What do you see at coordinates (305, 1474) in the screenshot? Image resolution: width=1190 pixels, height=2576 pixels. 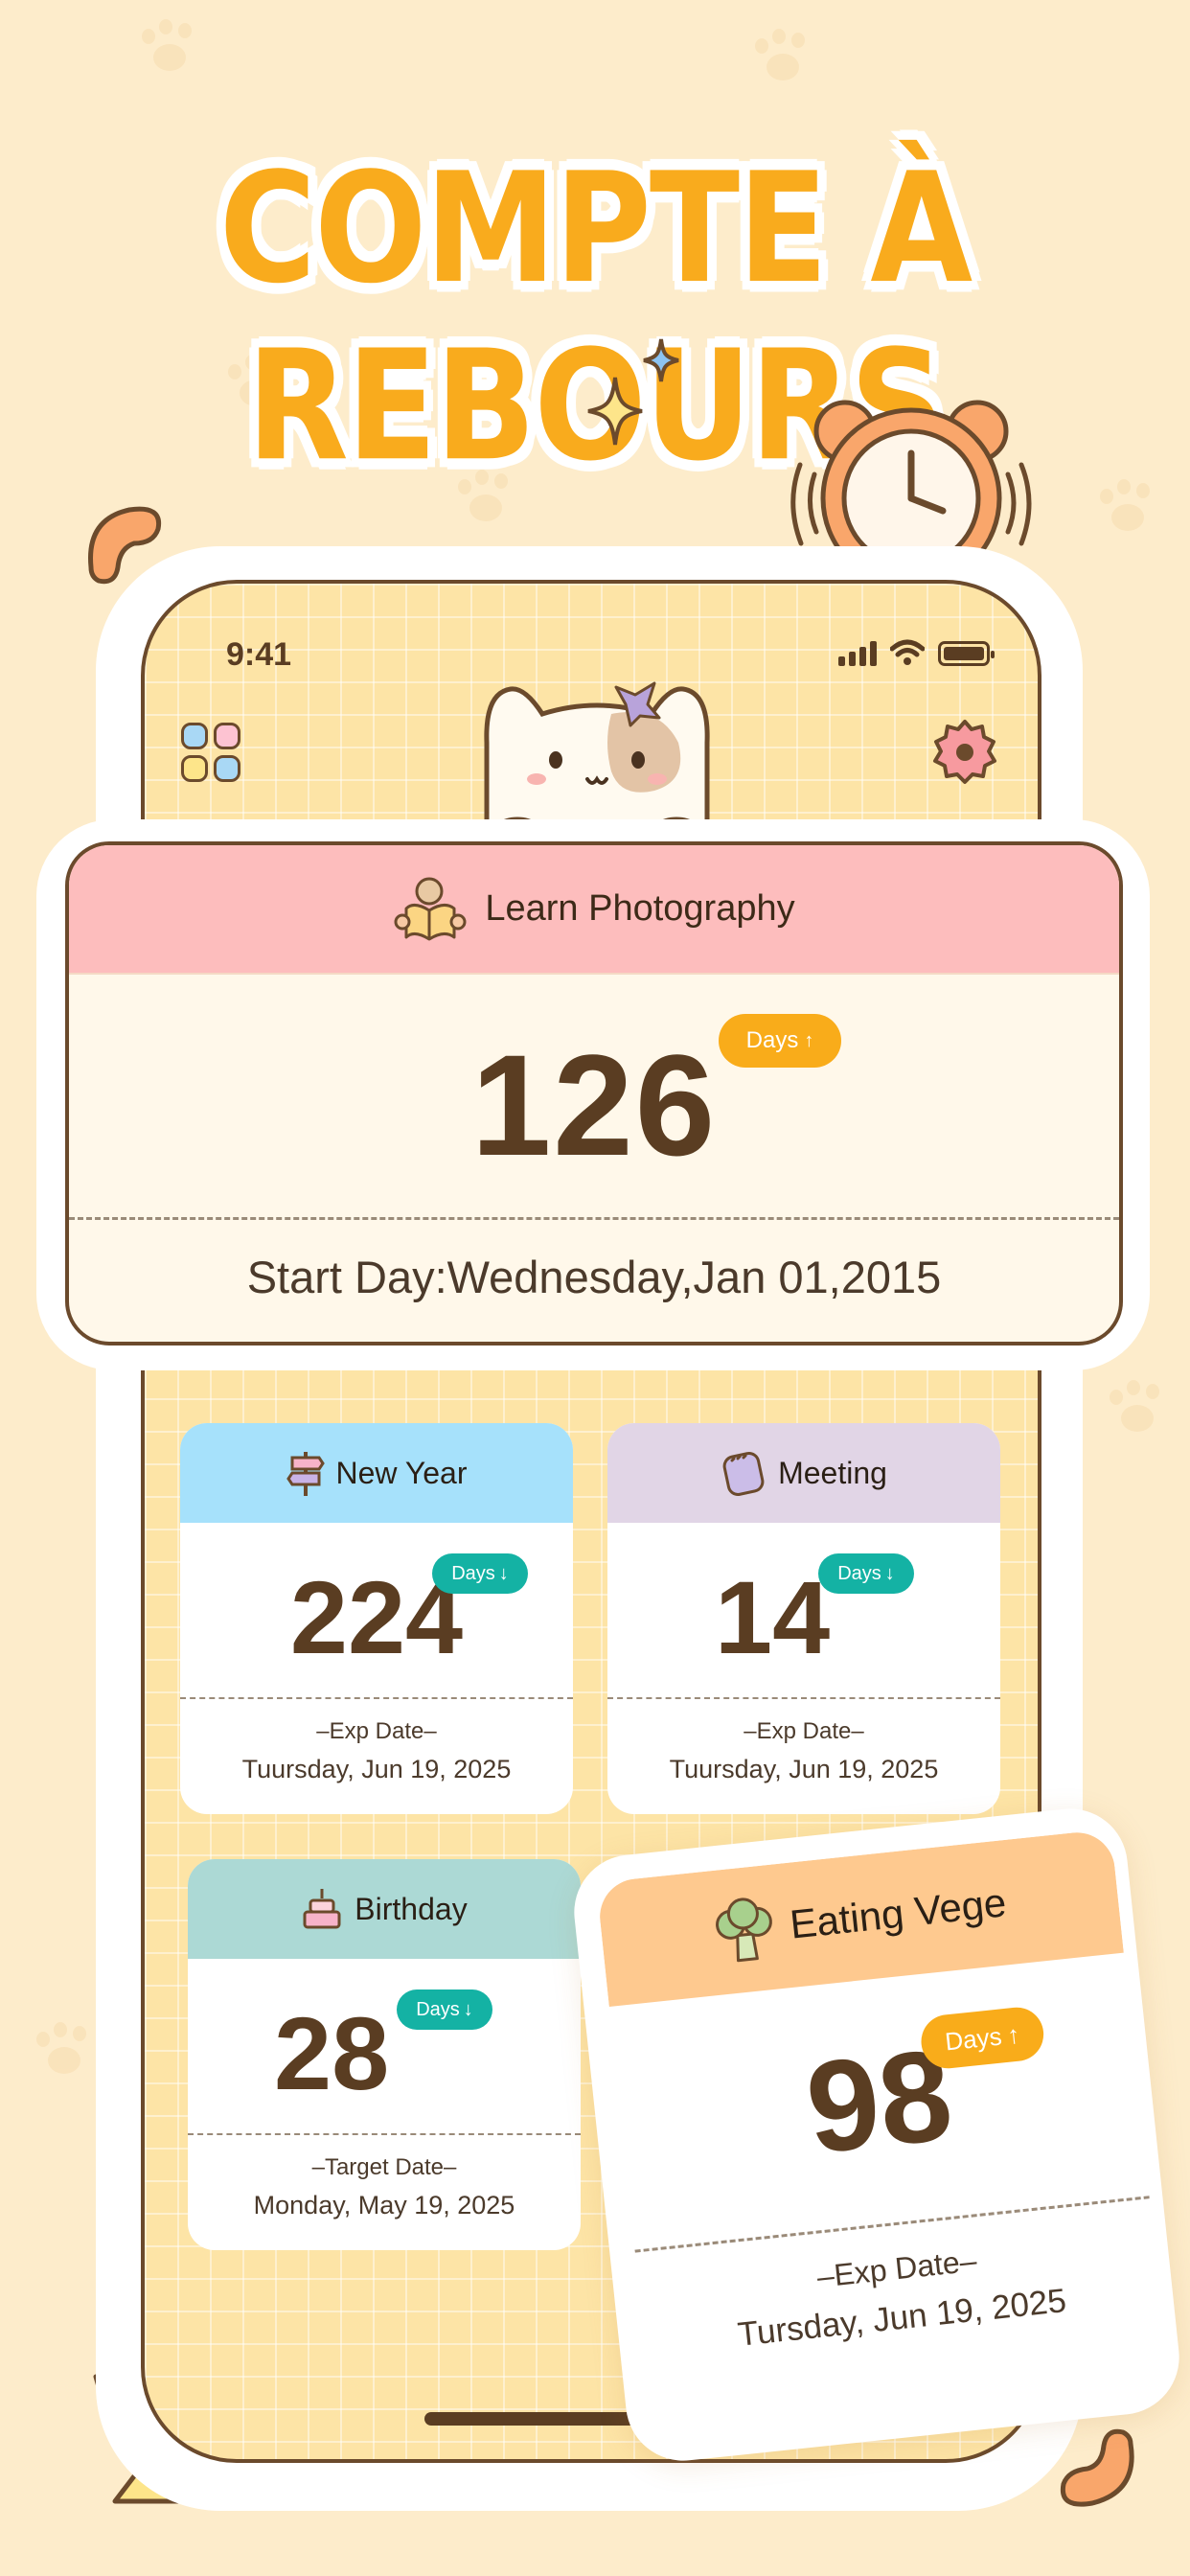 I see `signpost-icon` at bounding box center [305, 1474].